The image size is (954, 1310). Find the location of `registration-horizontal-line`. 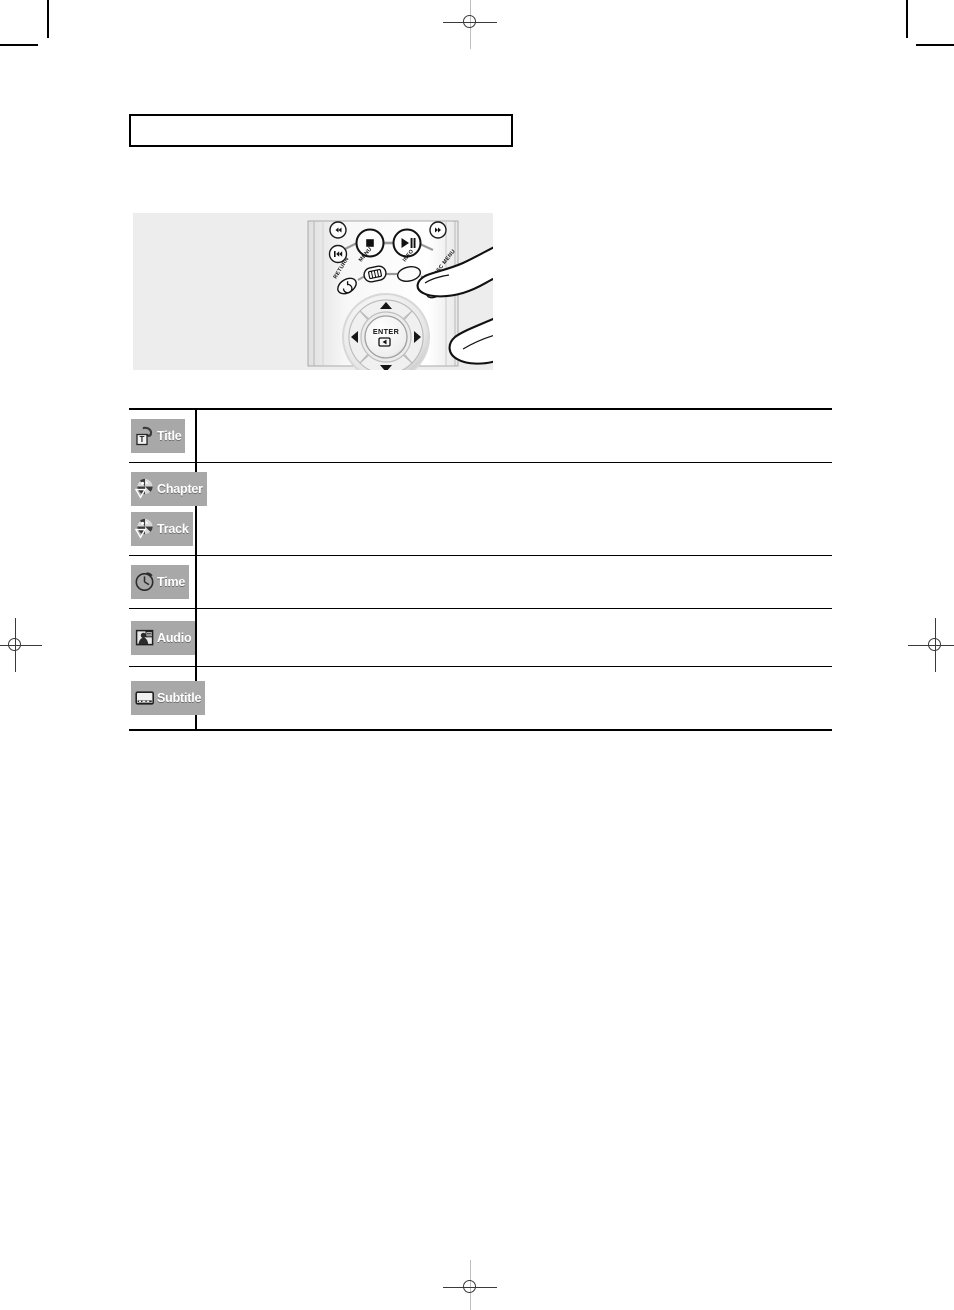

registration-horizontal-line is located at coordinates (21, 645).